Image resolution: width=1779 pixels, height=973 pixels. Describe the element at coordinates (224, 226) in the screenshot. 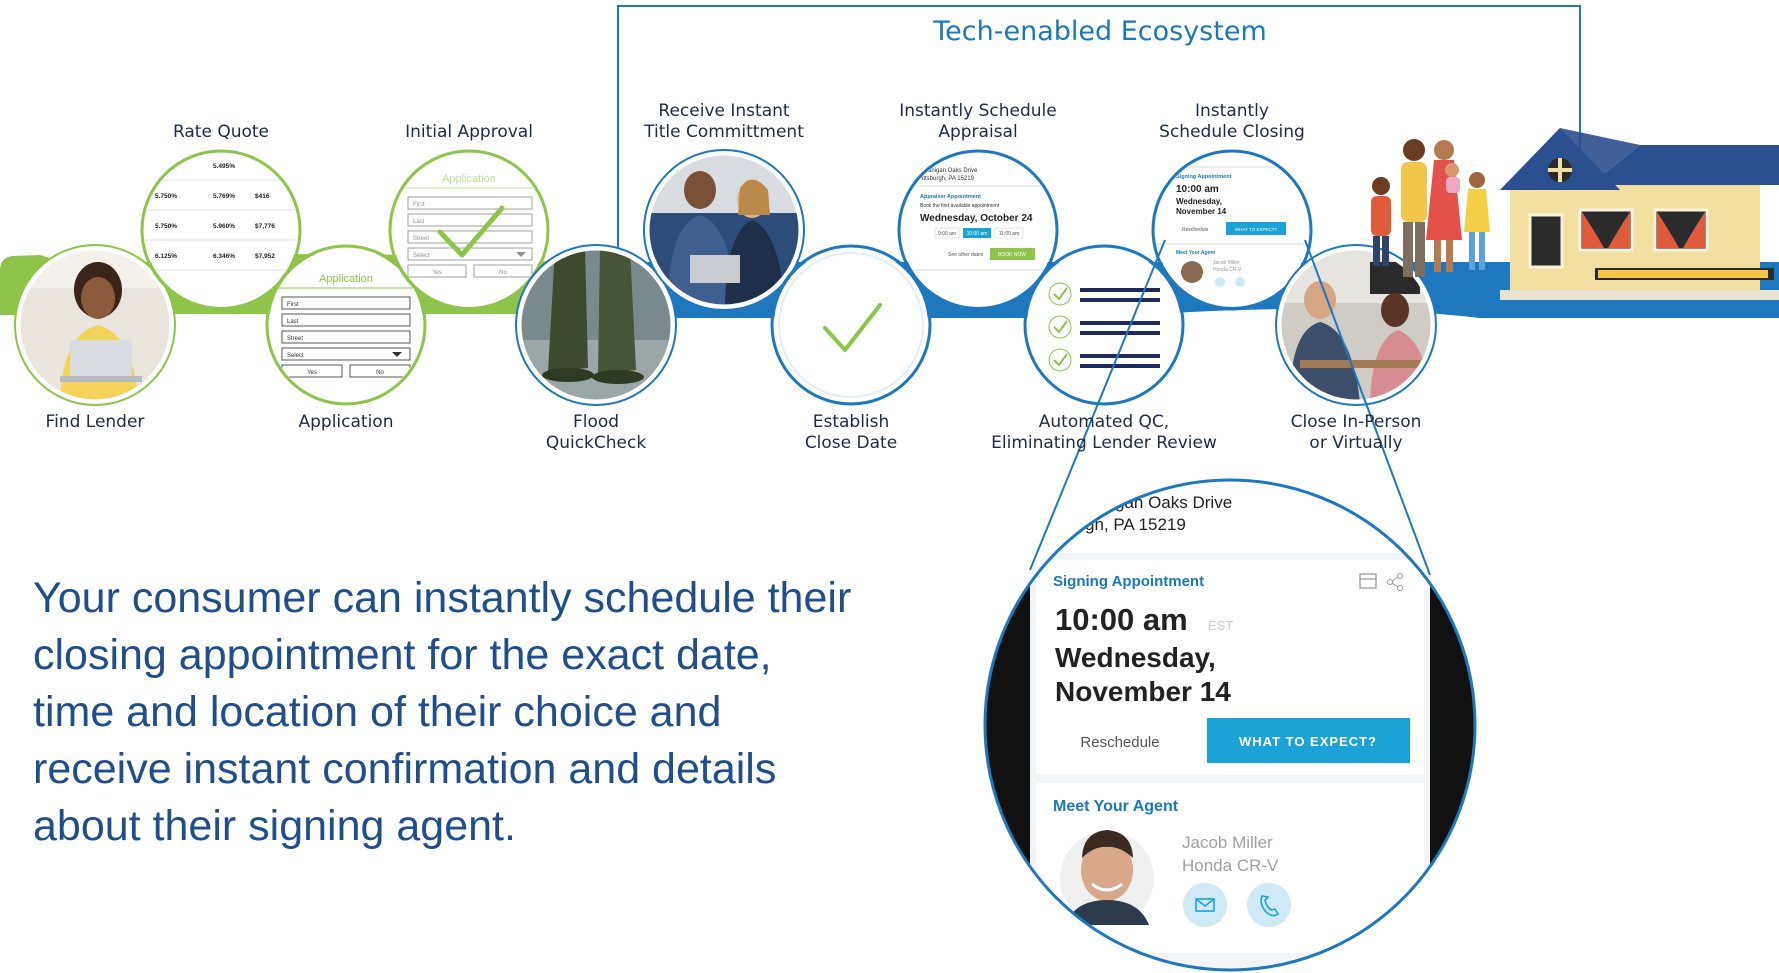

I see `rate-quote-cell: 5.960%` at that location.